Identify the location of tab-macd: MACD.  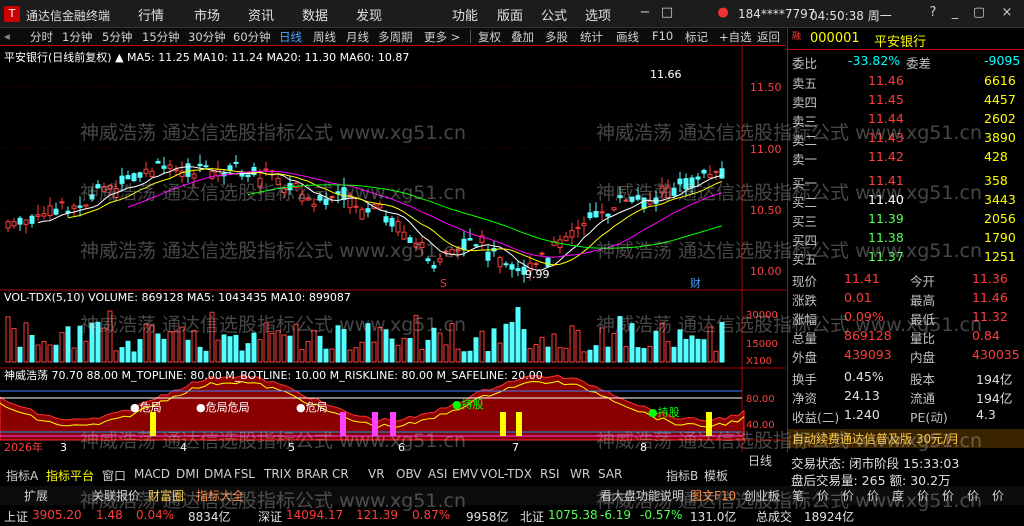
(152, 475).